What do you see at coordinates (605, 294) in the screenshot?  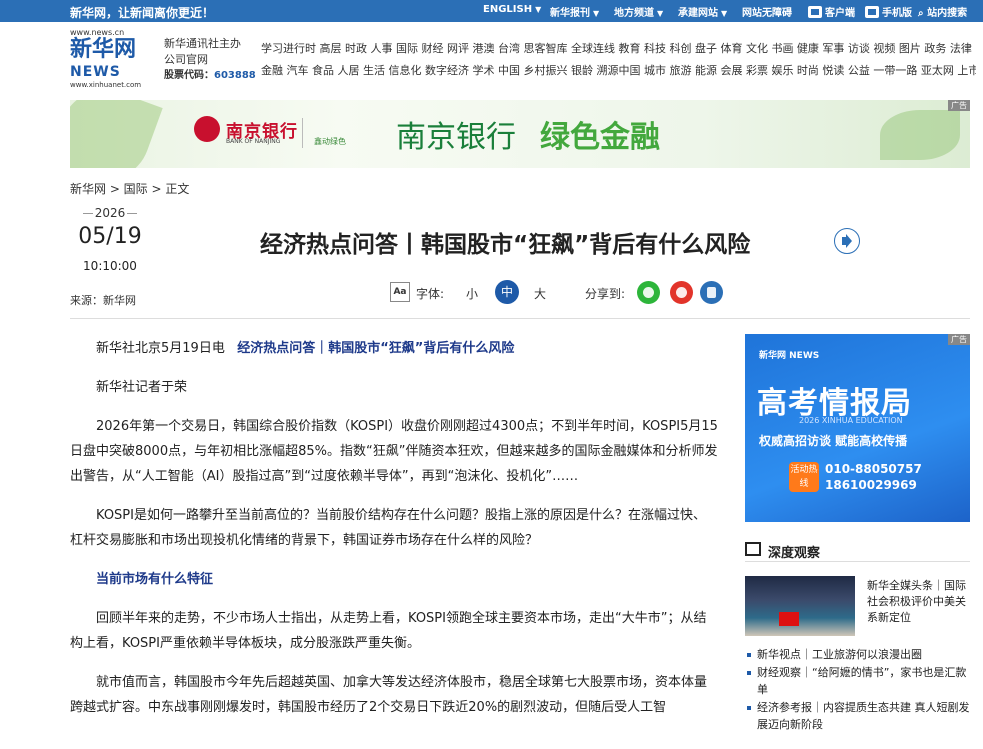 I see `share-label: 分享到:` at bounding box center [605, 294].